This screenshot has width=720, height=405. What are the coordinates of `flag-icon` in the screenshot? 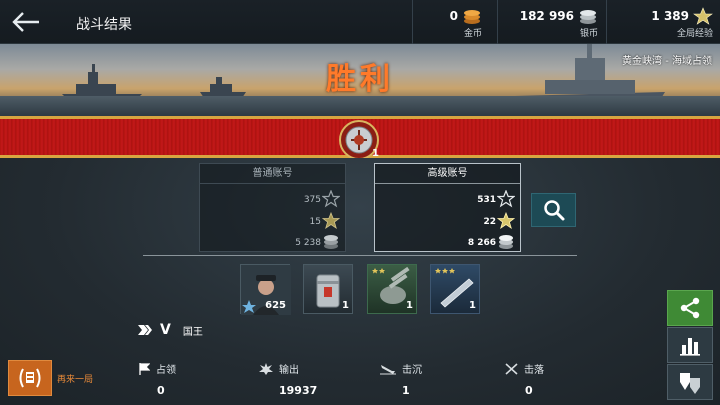 It's located at (144, 368).